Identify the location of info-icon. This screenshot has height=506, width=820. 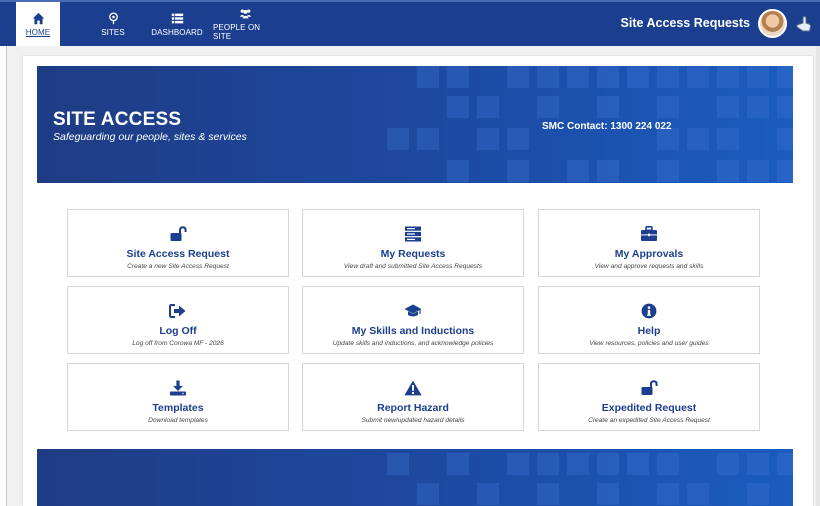
(649, 311).